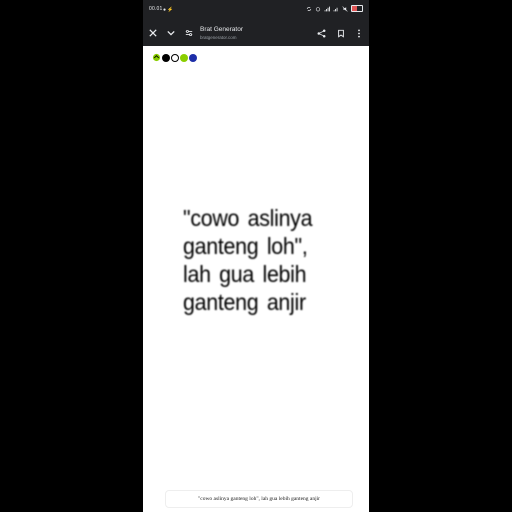 This screenshot has height=512, width=512. Describe the element at coordinates (245, 246) in the screenshot. I see `brat-line: ganteng loh",` at that location.